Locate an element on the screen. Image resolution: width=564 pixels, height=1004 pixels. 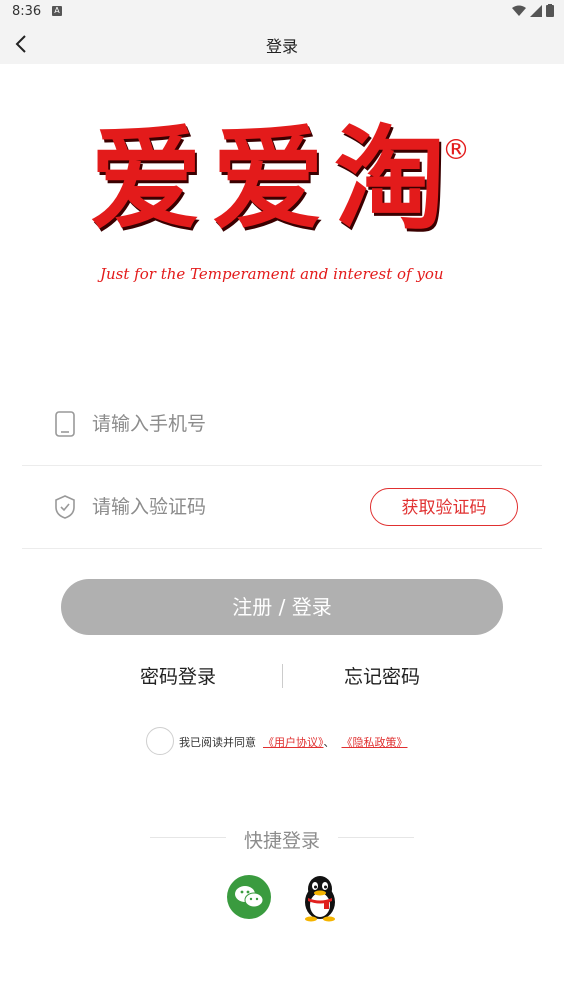
quick-login-header: 快捷登录 is located at coordinates (282, 839).